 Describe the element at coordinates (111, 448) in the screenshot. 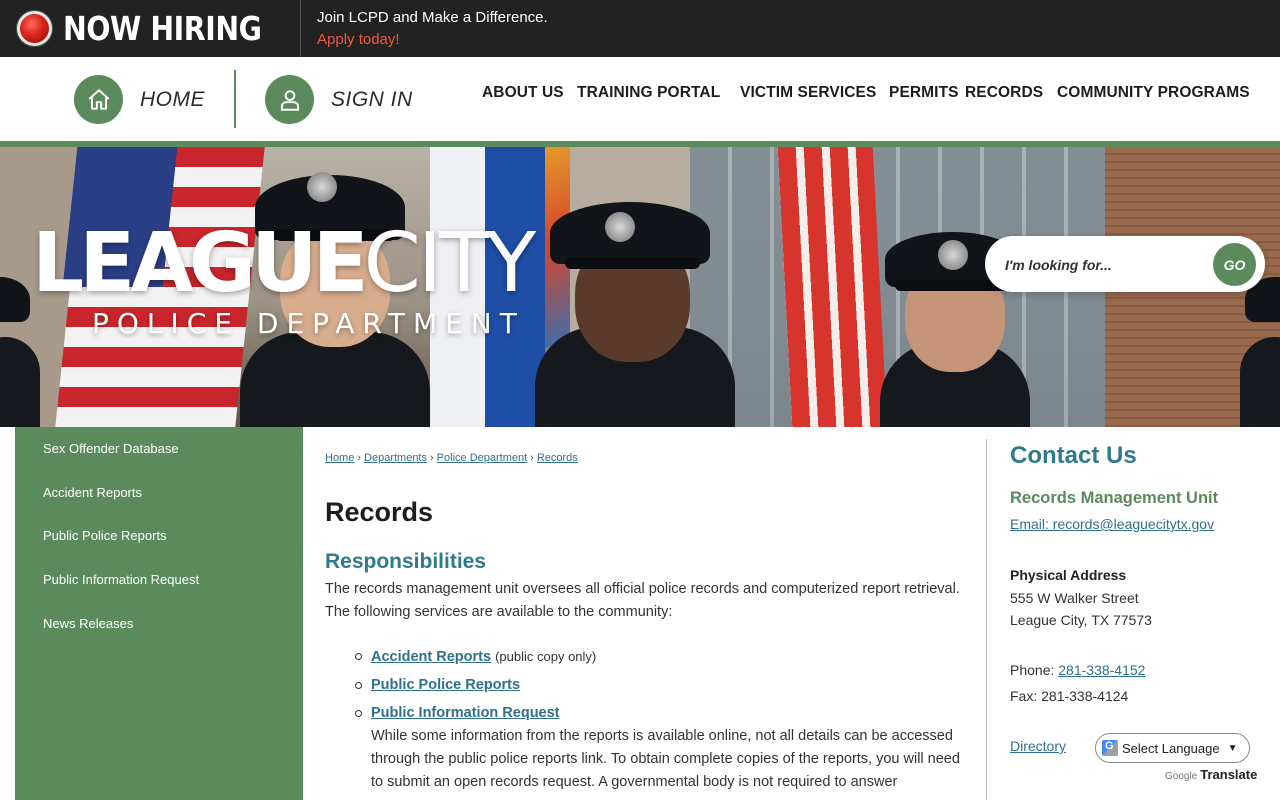

I see `sidebar-item-sex-offender-database: Sex Offender Database` at that location.